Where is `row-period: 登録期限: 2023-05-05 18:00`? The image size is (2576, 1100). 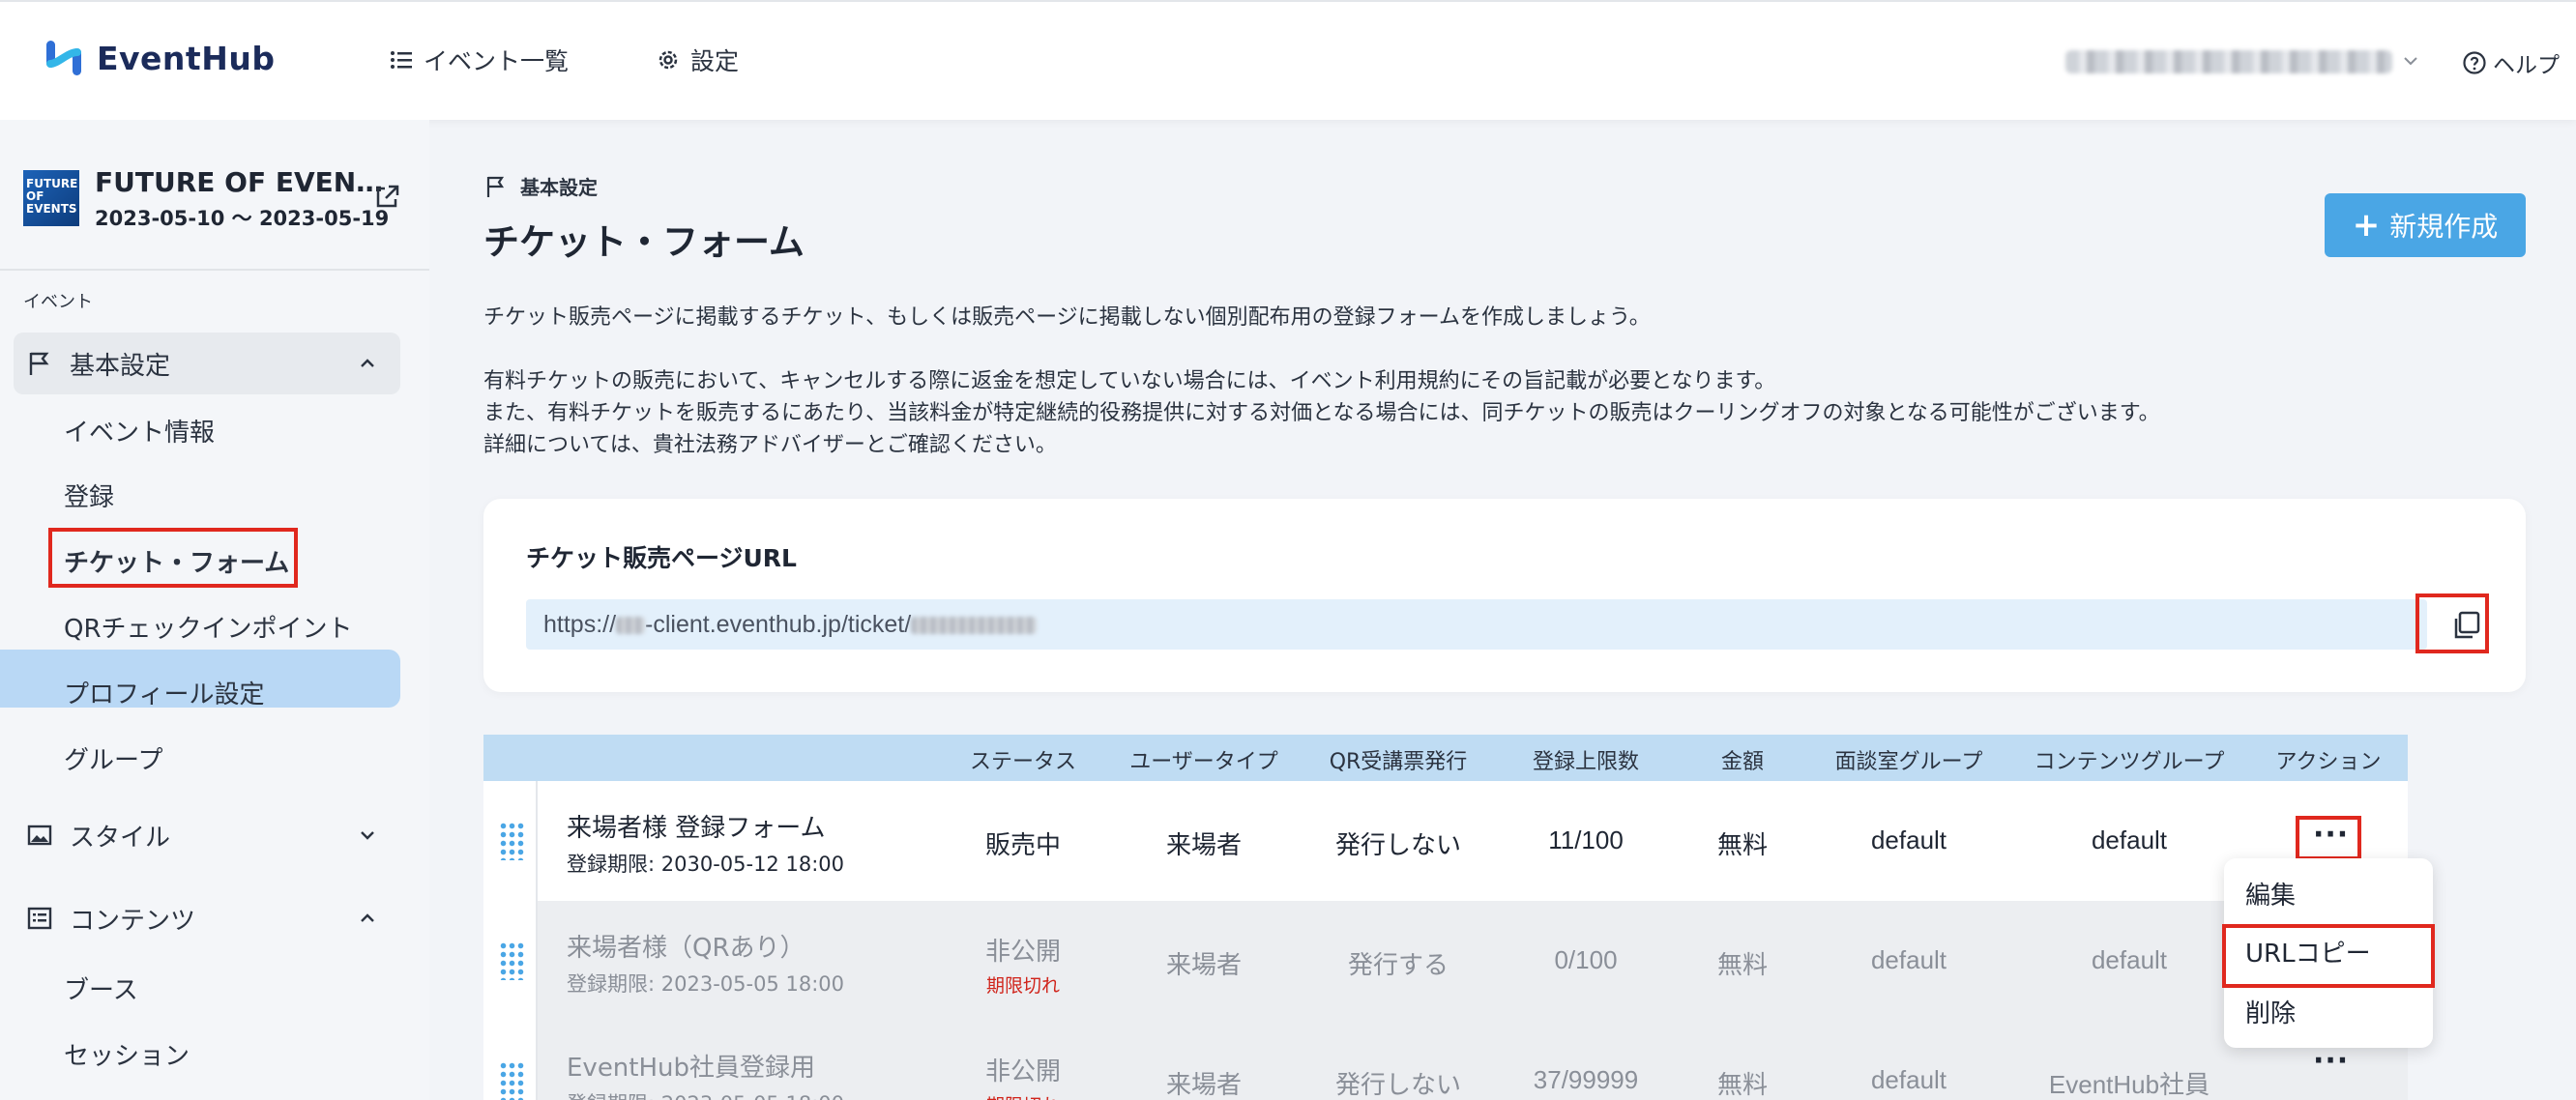
row-period: 登録期限: 2023-05-05 18:00 is located at coordinates (705, 984).